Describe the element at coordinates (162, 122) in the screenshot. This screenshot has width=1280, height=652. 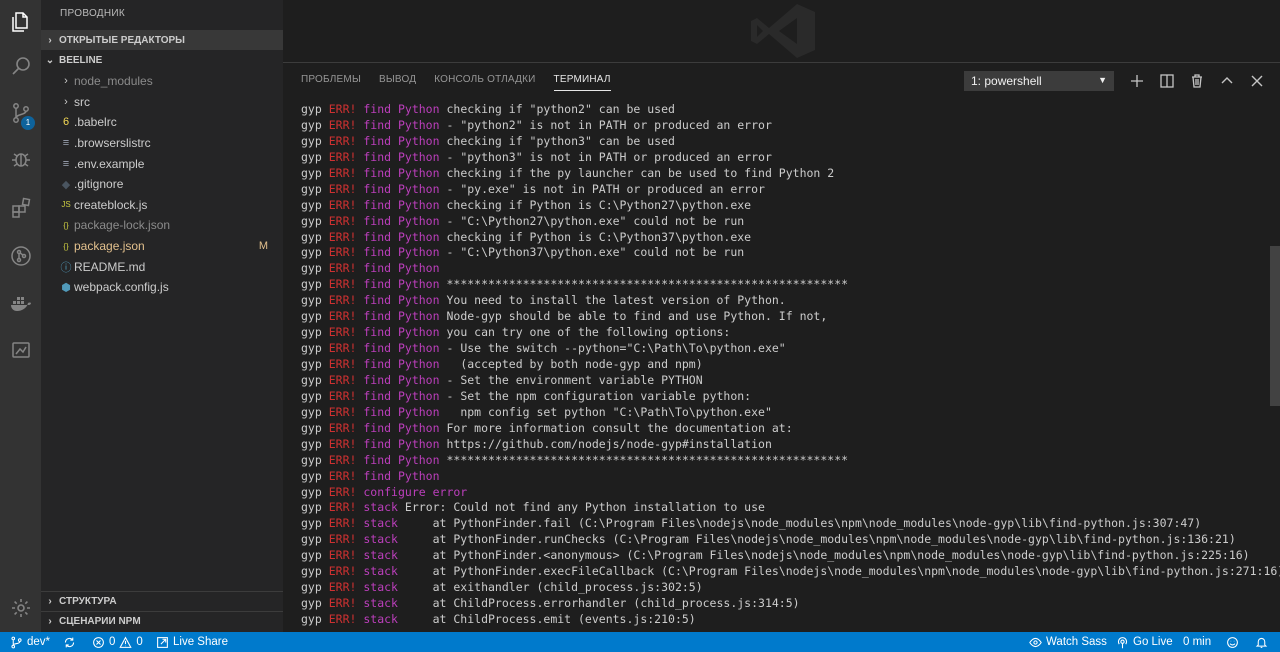
I see `file-tree-item: 6 .babelrc` at that location.